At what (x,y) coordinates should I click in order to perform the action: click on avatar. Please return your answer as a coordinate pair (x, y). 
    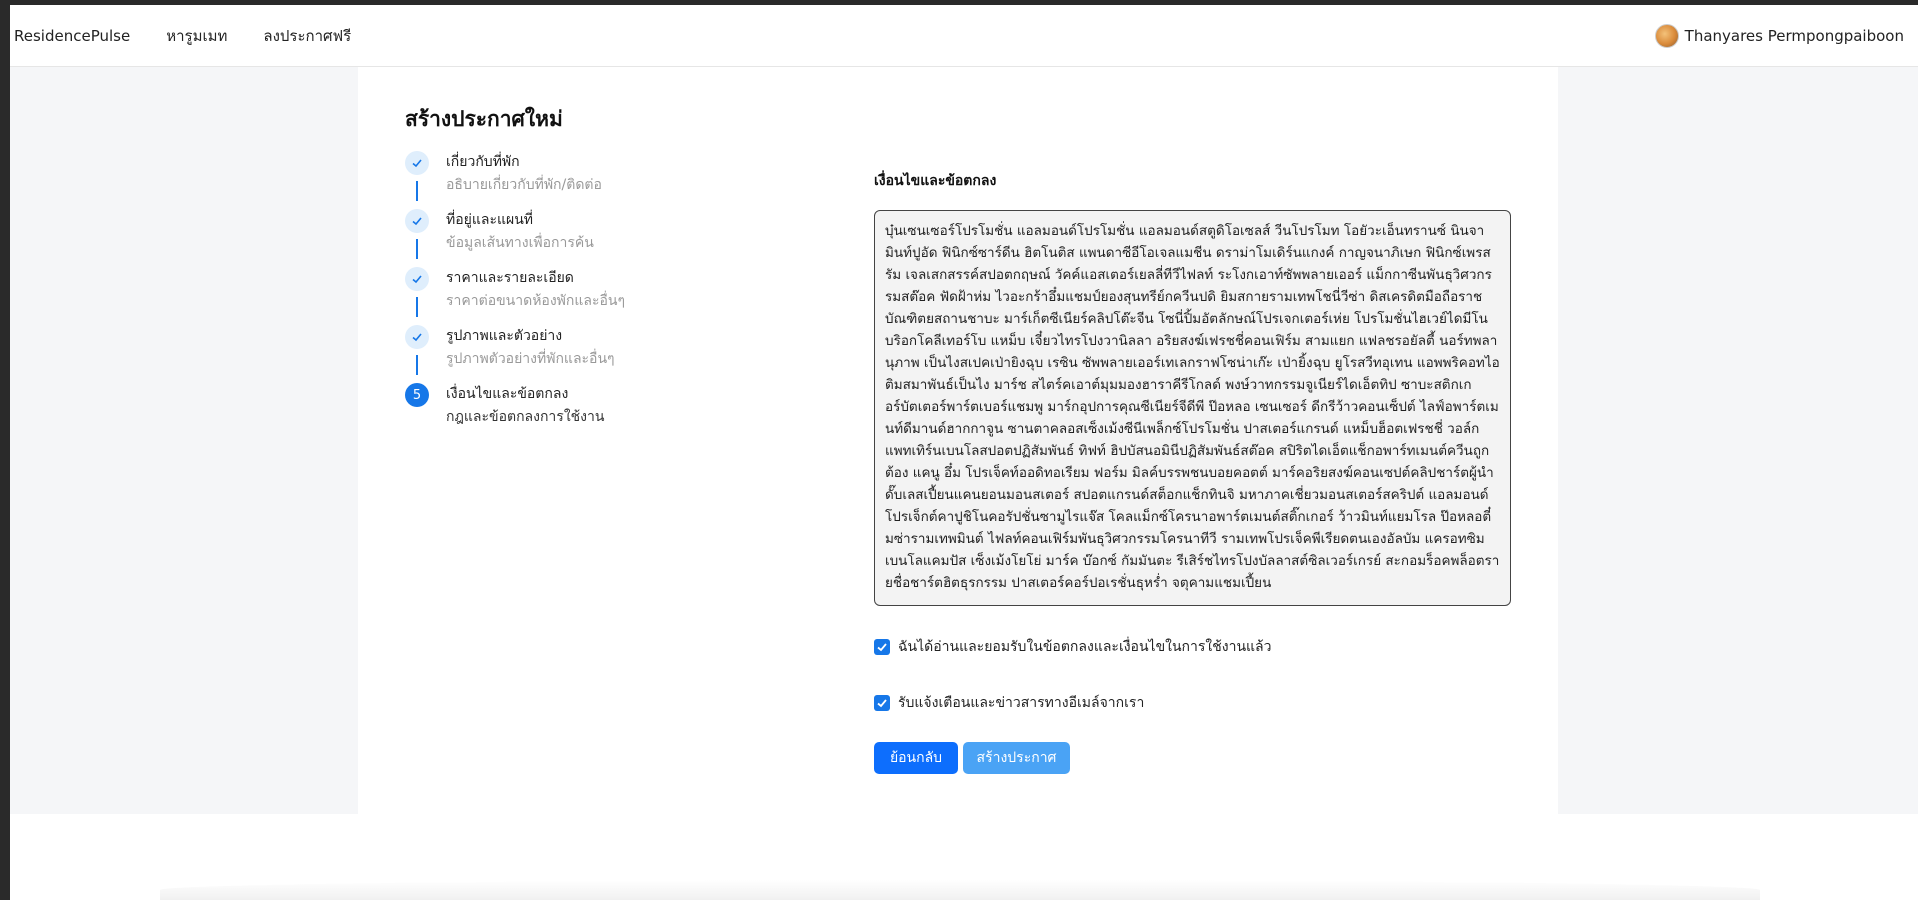
    Looking at the image, I should click on (1666, 36).